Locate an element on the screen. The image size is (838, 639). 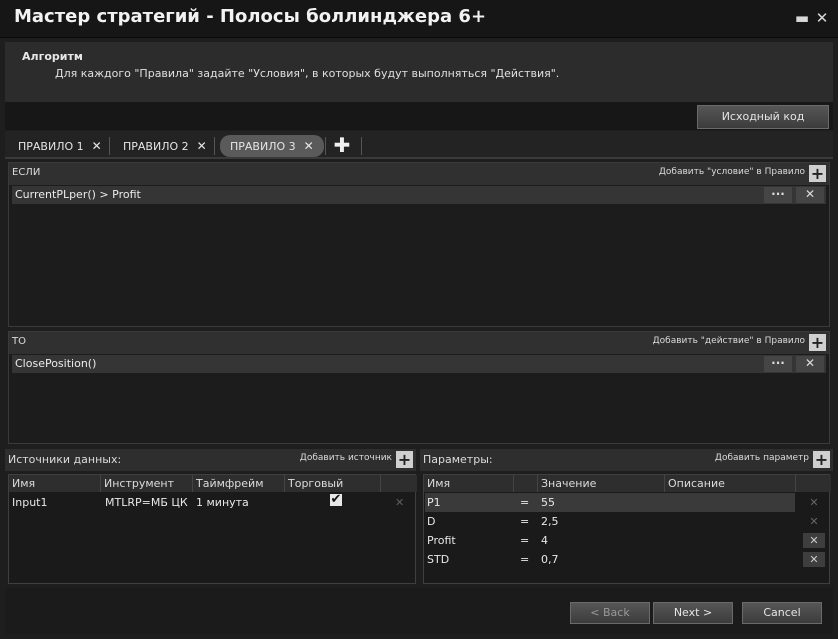
add-parameter-icon: + is located at coordinates (821, 459).